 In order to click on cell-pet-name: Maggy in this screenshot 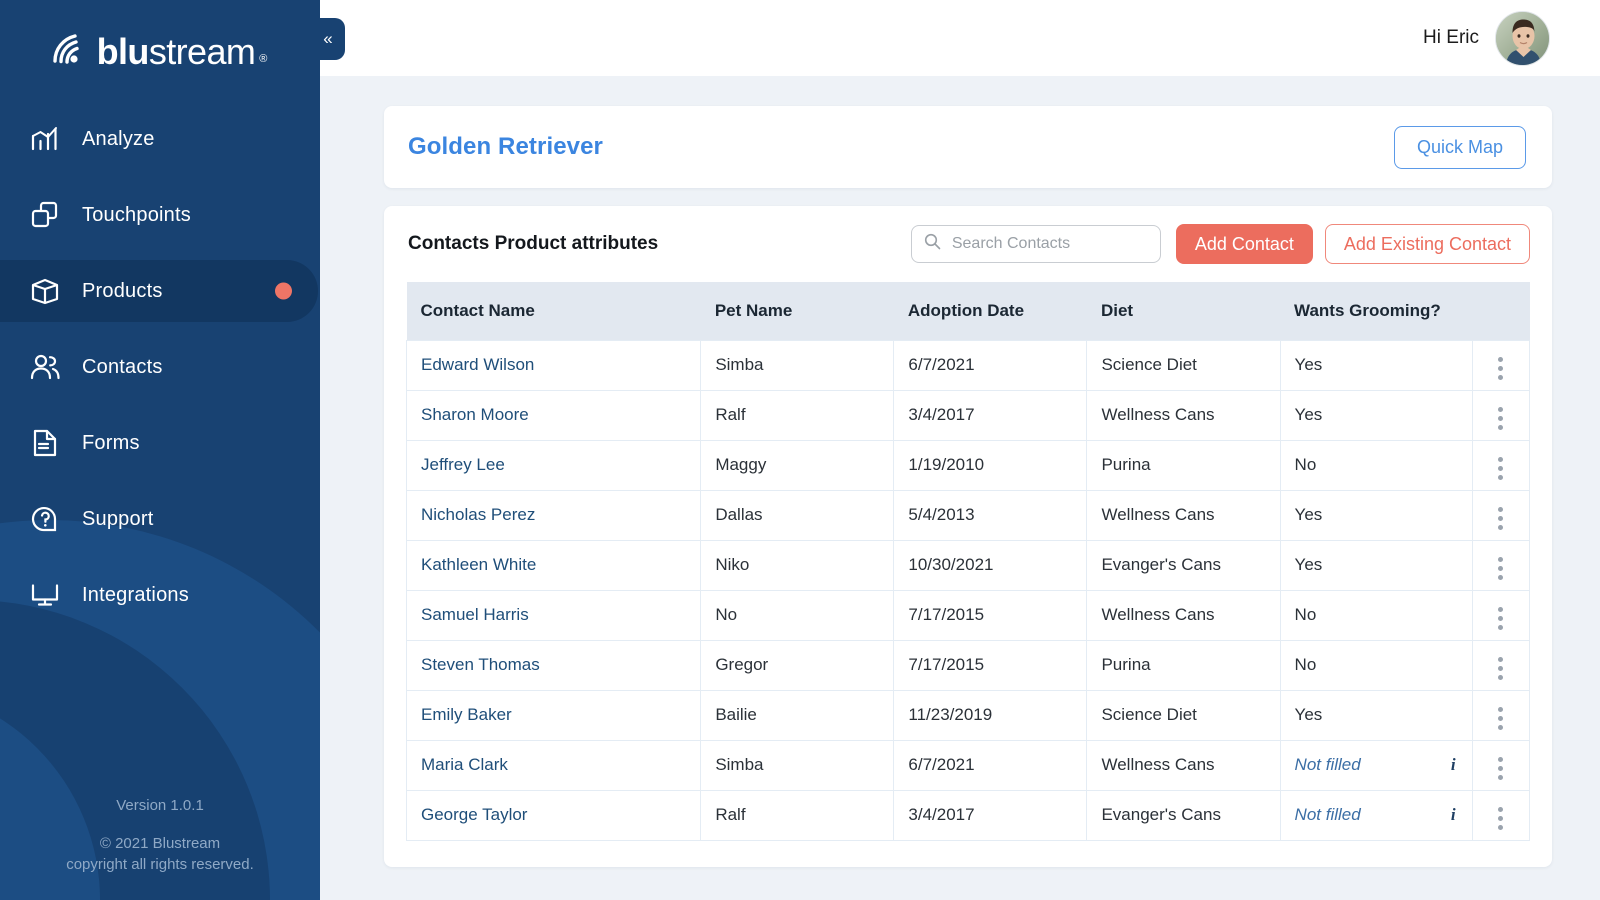, I will do `click(797, 465)`.